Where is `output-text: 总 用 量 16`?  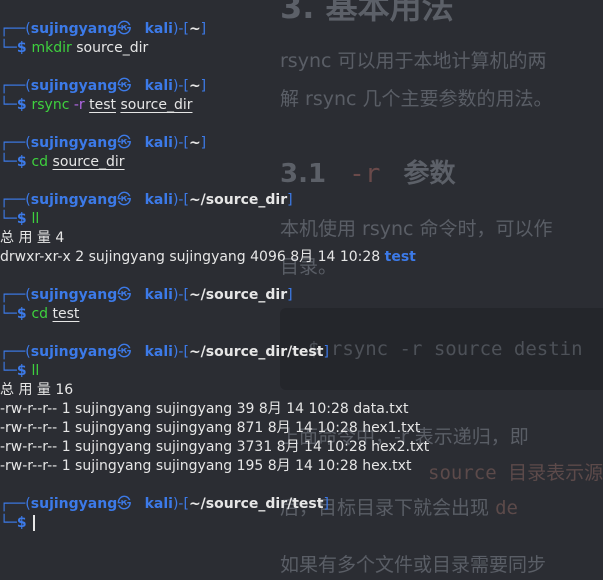 output-text: 总 用 量 16 is located at coordinates (37, 390).